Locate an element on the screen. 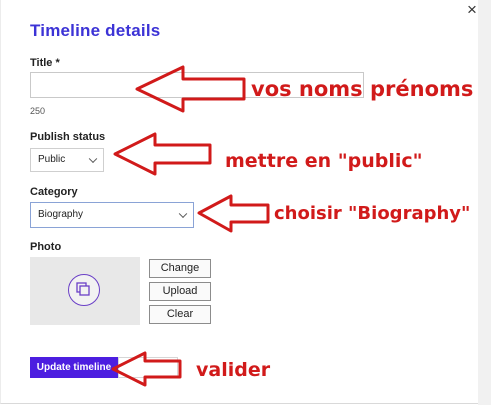  annotation-category-hint: choisir "Biography" is located at coordinates (372, 213).